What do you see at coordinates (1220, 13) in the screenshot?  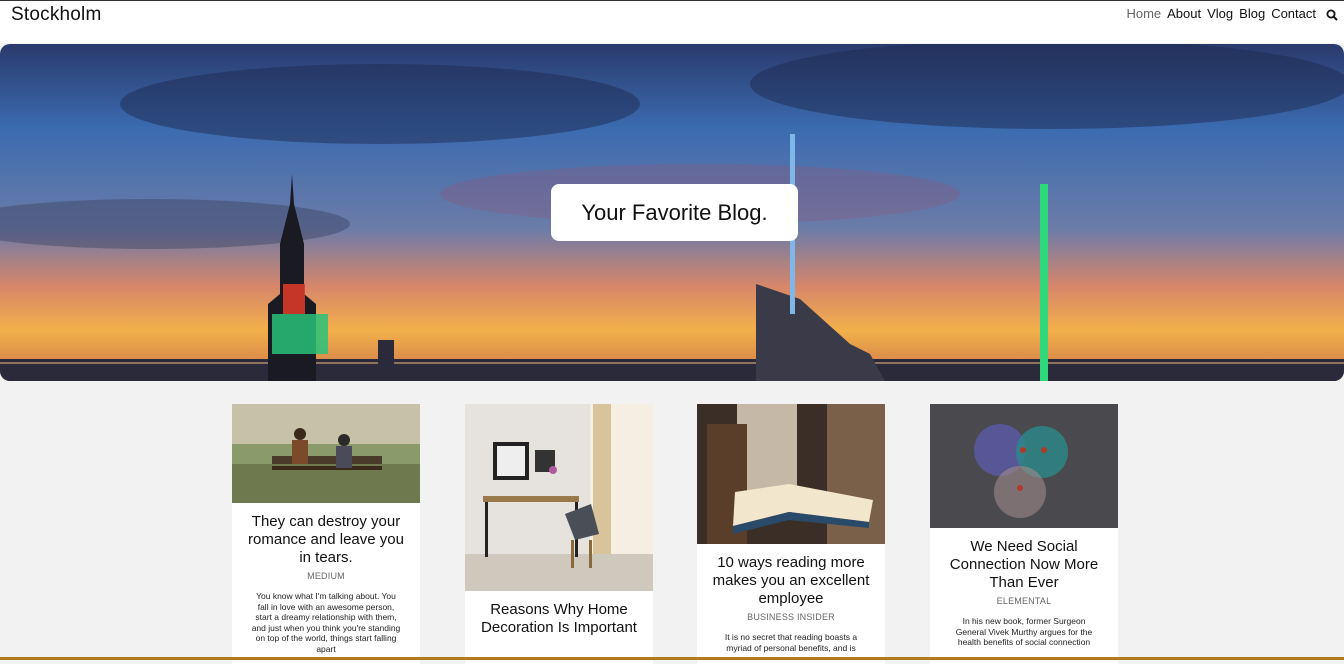 I see `nav-vlog: Vlog` at bounding box center [1220, 13].